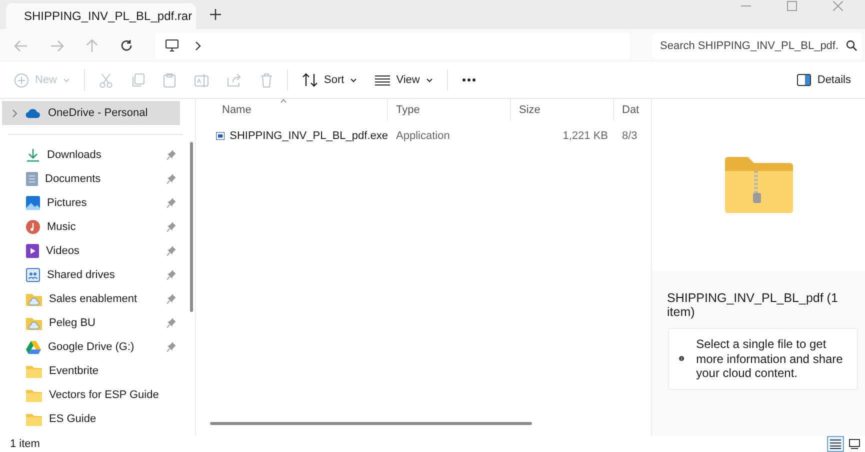 This screenshot has height=452, width=865. I want to click on rename-icon, so click(202, 80).